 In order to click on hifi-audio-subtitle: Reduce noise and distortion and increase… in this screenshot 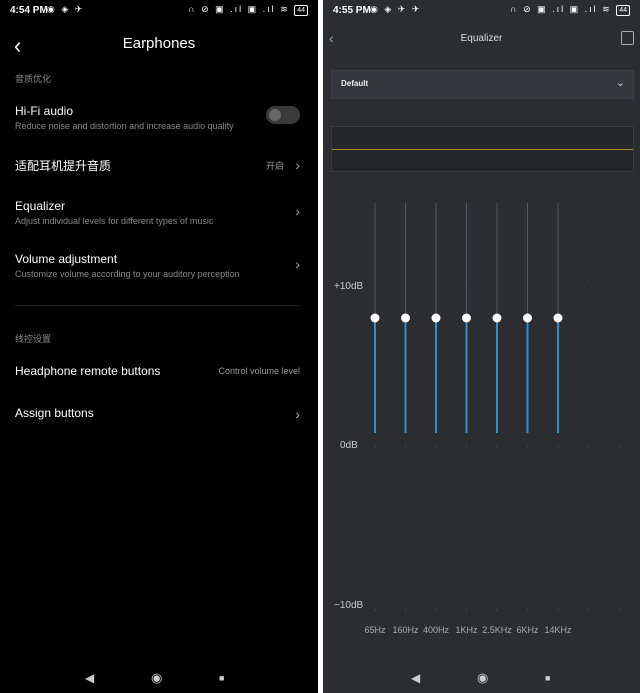, I will do `click(124, 126)`.